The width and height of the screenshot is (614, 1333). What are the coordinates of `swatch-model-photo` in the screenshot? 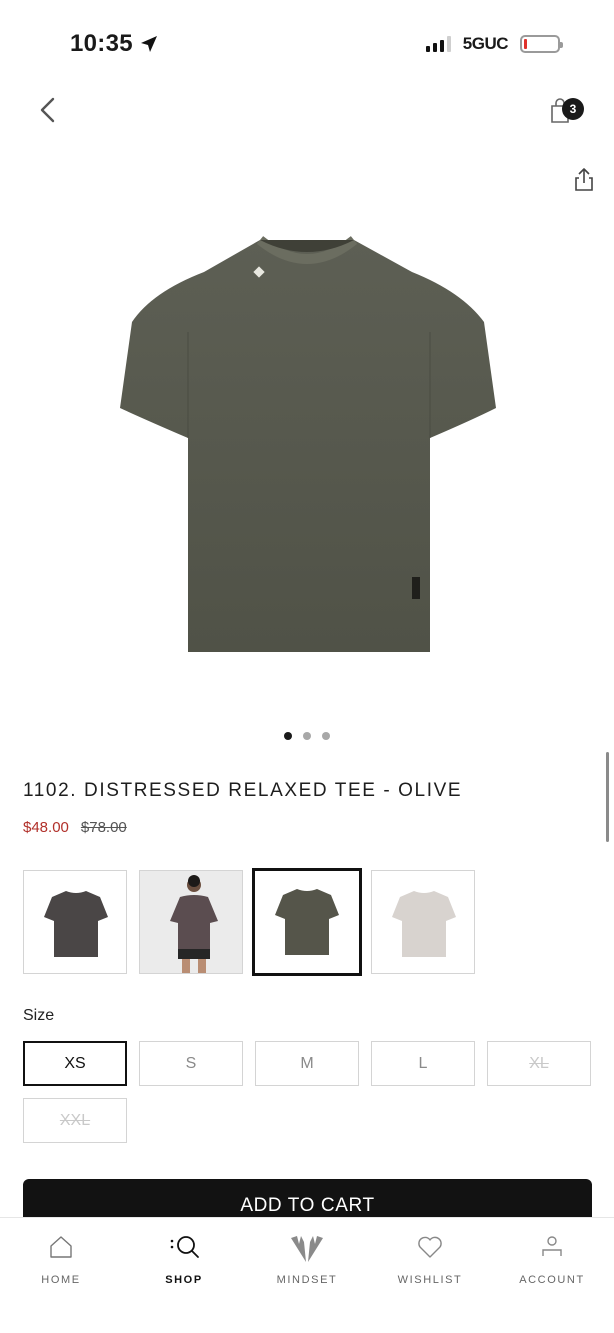 It's located at (191, 922).